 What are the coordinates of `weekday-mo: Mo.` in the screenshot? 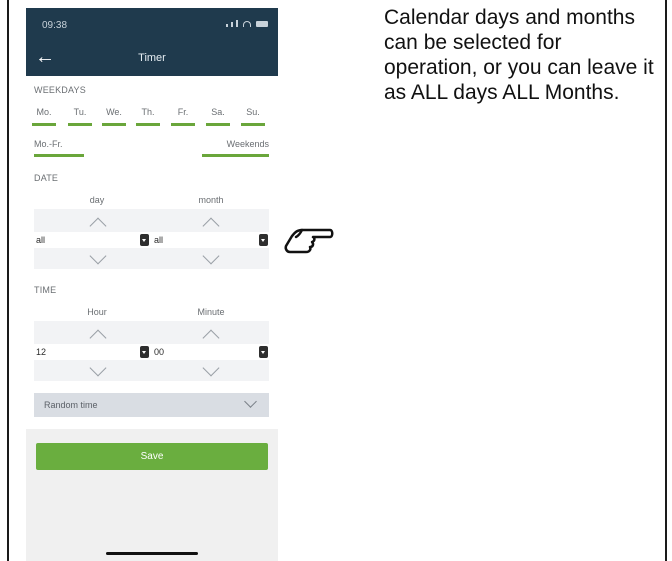 It's located at (44, 116).